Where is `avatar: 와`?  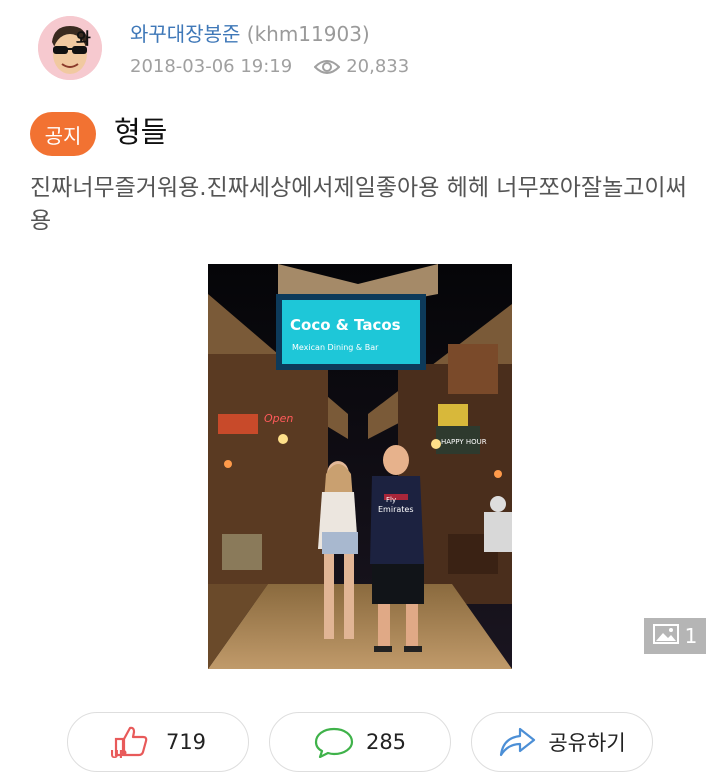
avatar: 와 is located at coordinates (70, 48).